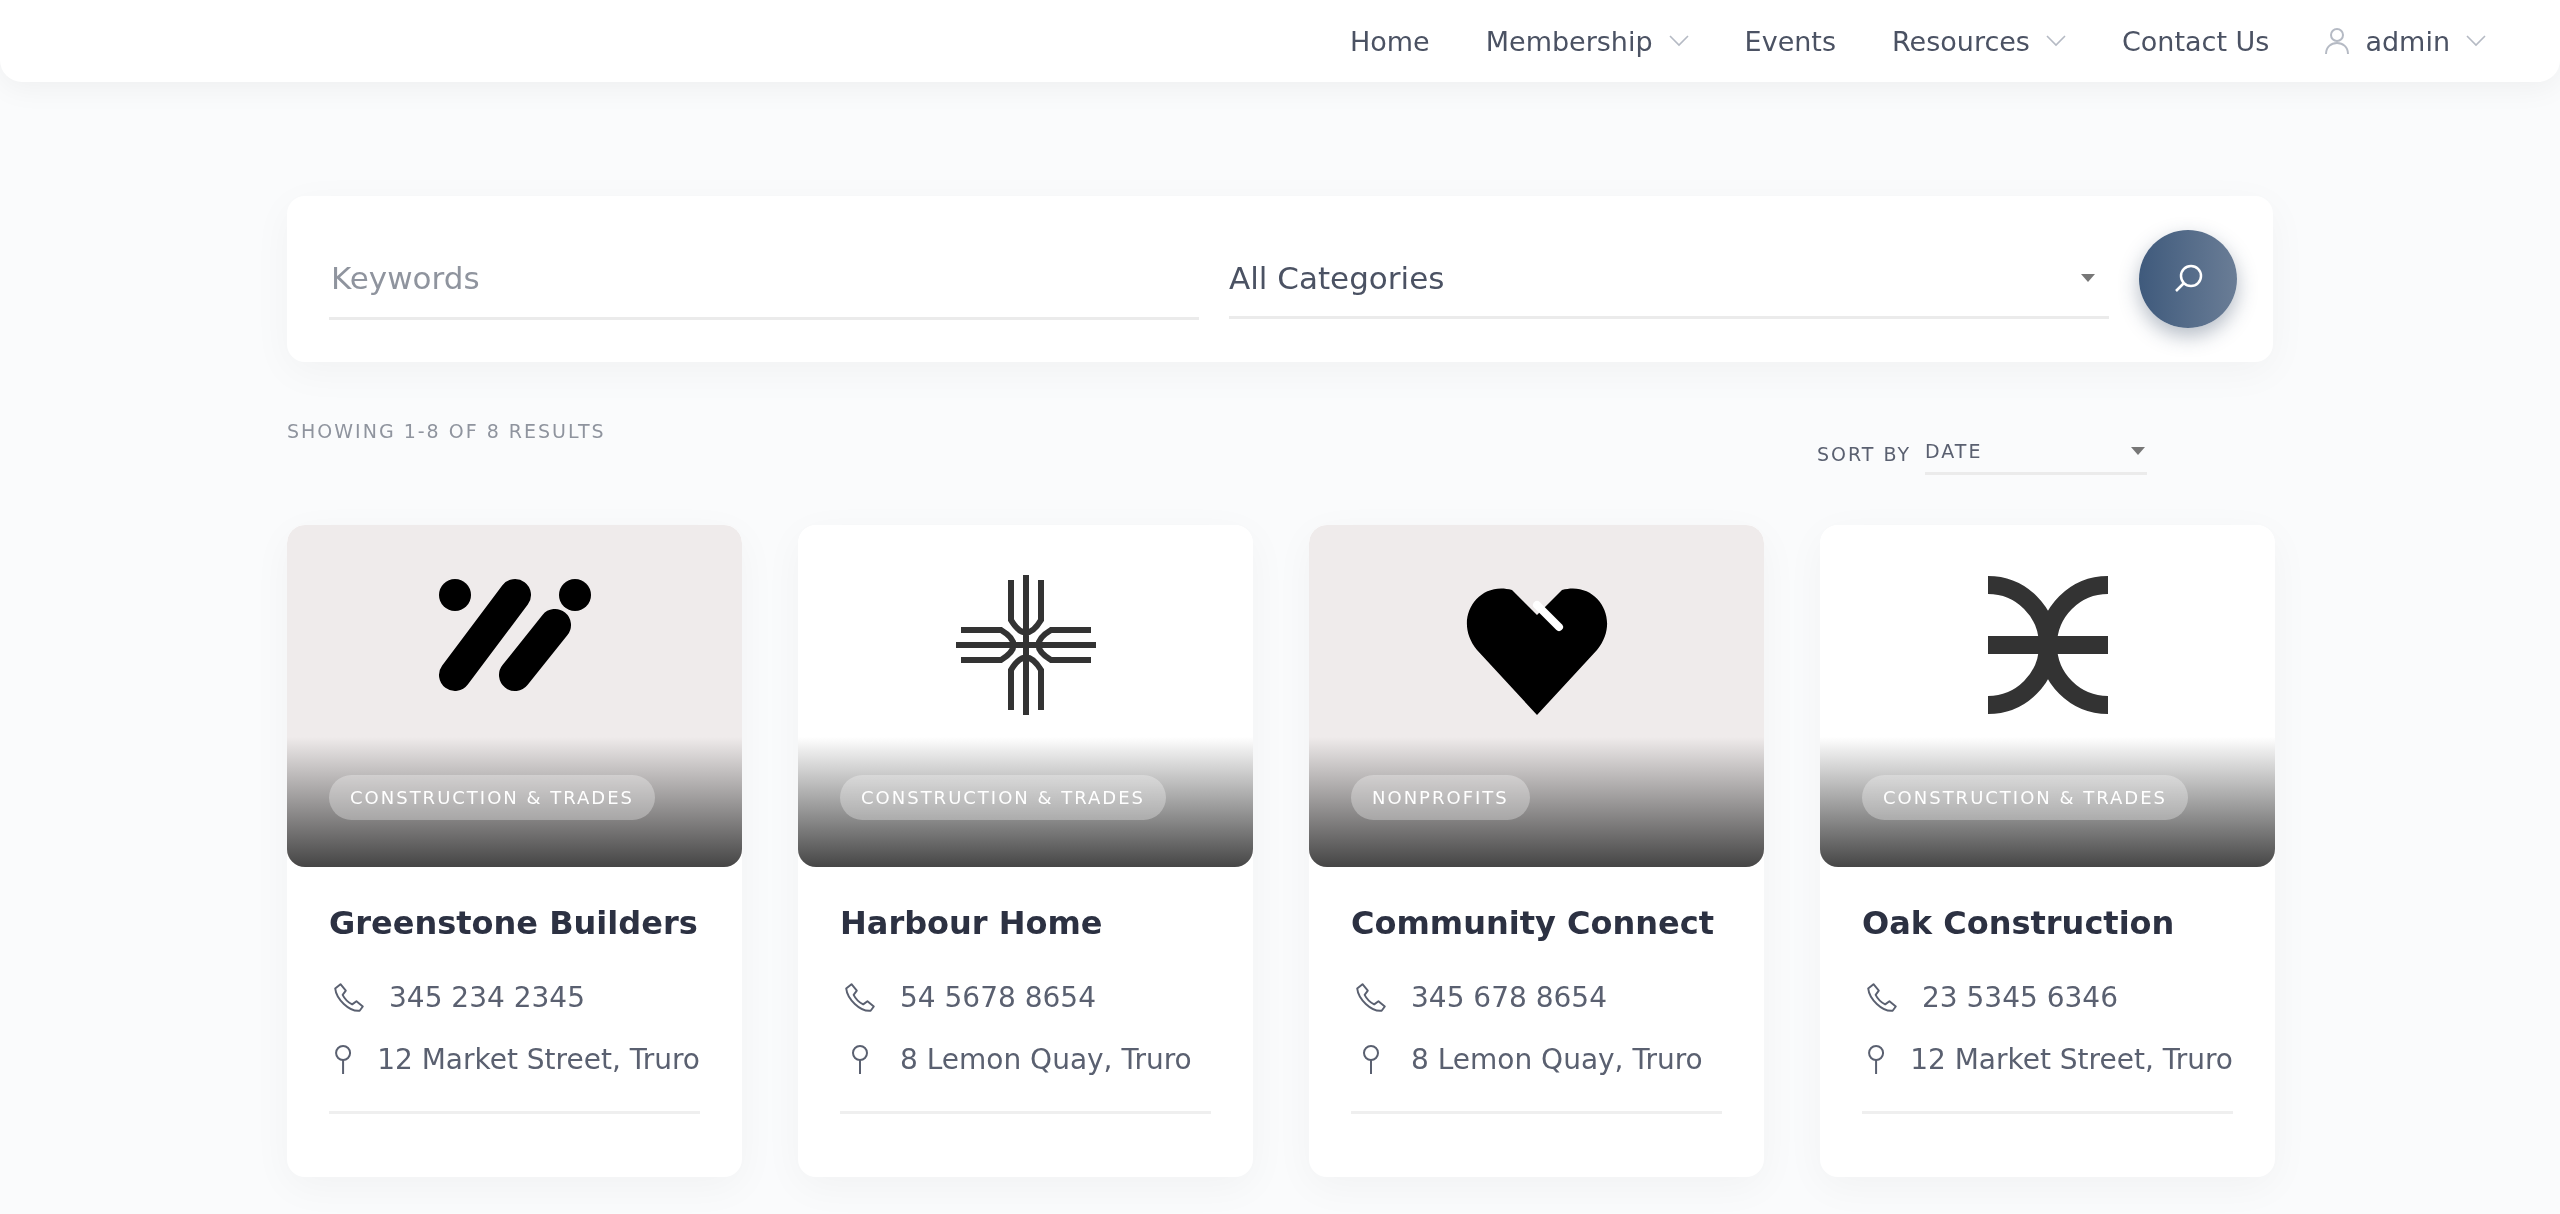  What do you see at coordinates (446, 432) in the screenshot?
I see `results-count: SHOWING 1-8 OF 8 RESULTS` at bounding box center [446, 432].